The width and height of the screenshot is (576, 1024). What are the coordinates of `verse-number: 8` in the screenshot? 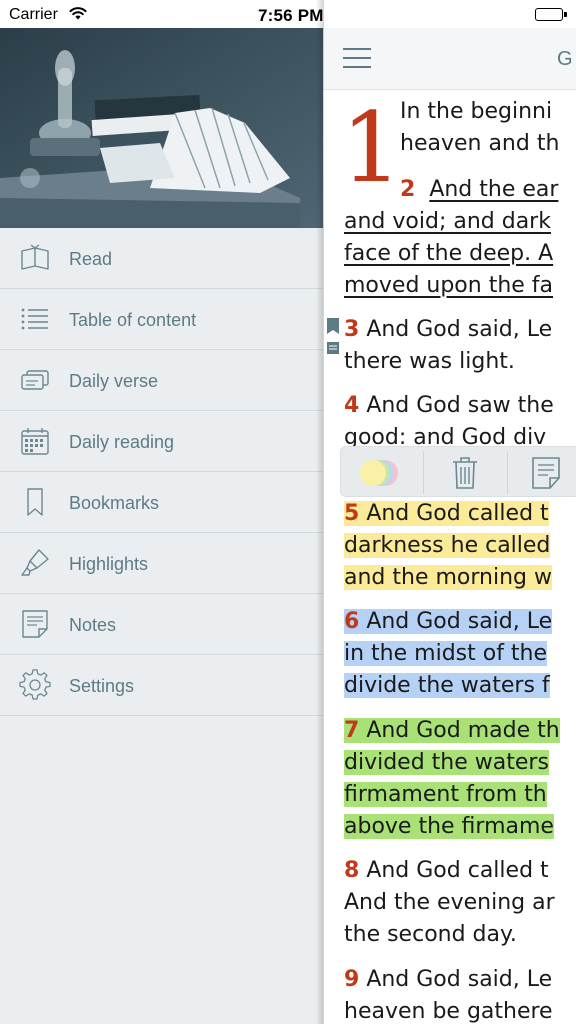 It's located at (352, 870).